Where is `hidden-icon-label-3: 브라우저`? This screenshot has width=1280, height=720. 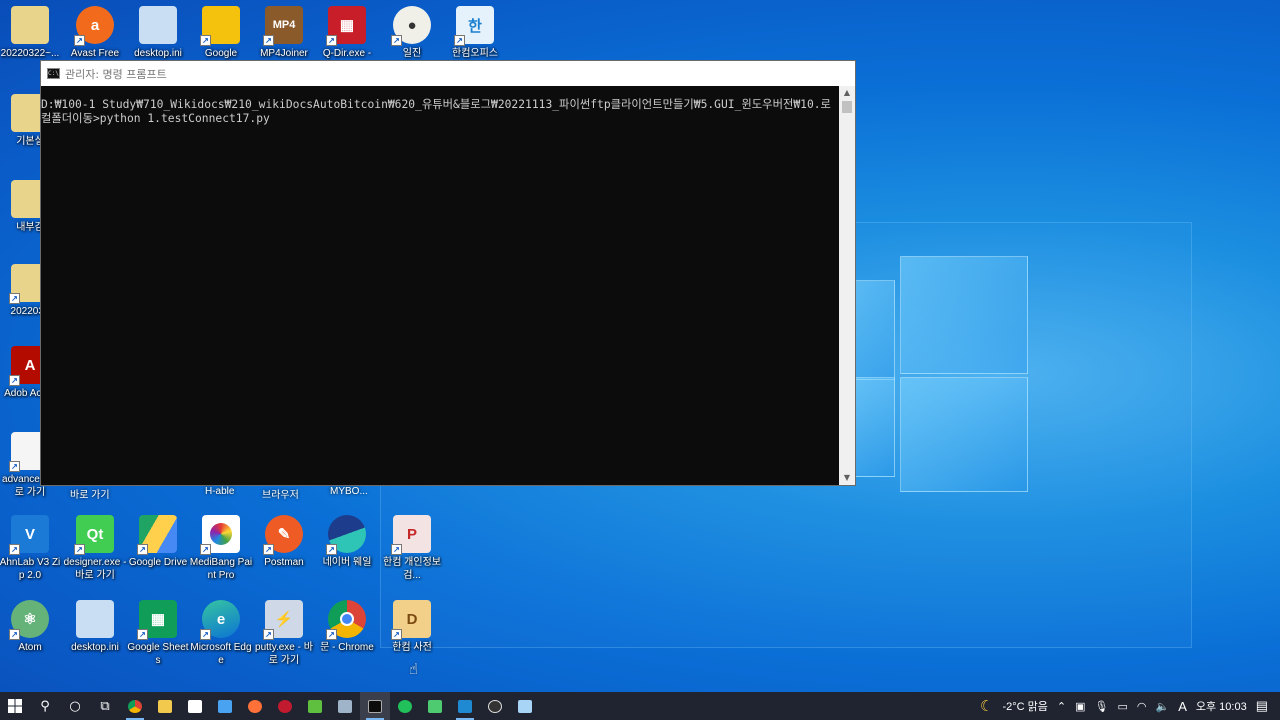 hidden-icon-label-3: 브라우저 is located at coordinates (280, 495).